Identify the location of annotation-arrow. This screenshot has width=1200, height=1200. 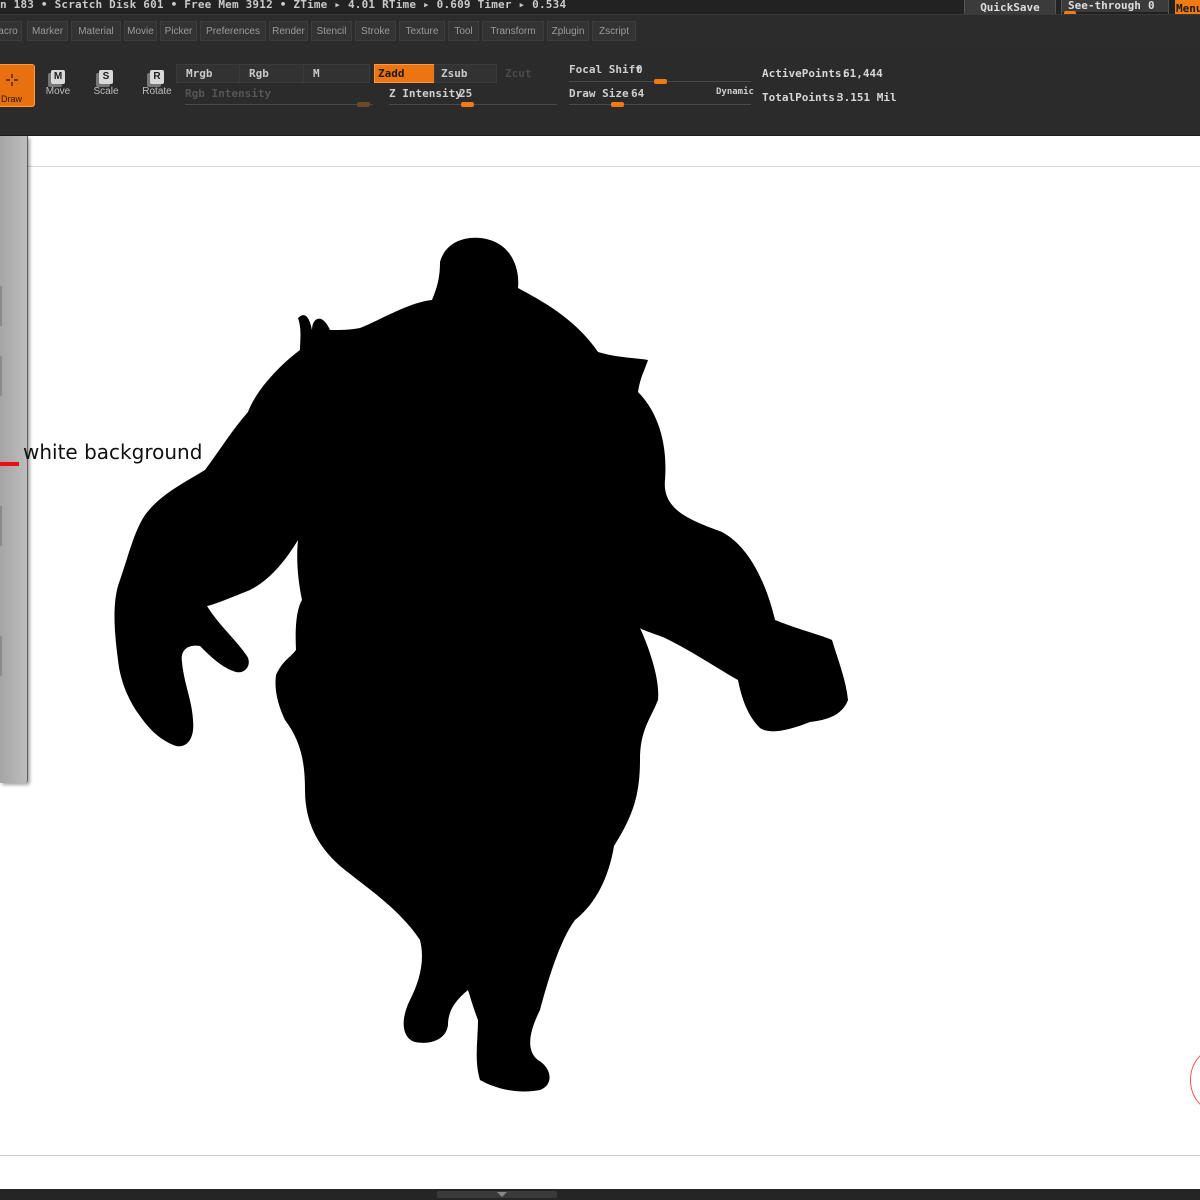
(9, 464).